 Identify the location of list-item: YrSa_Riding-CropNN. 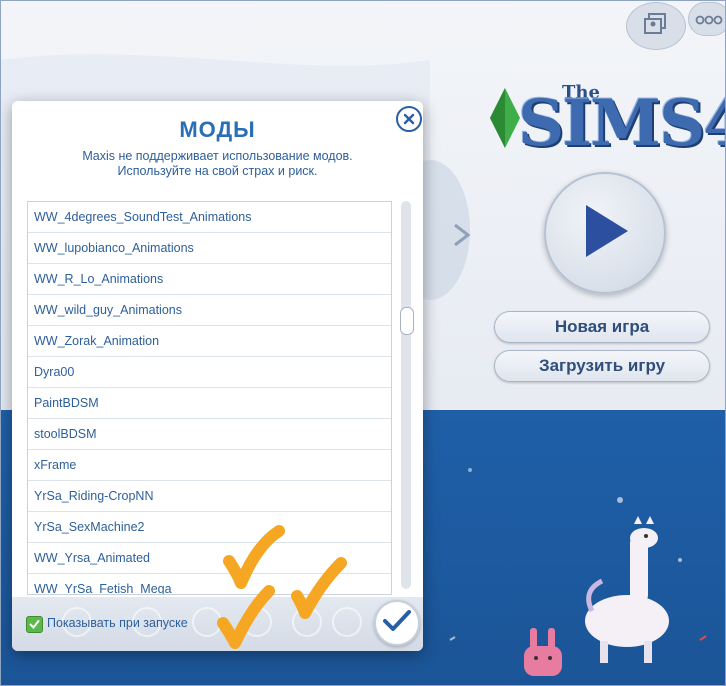
(209, 496).